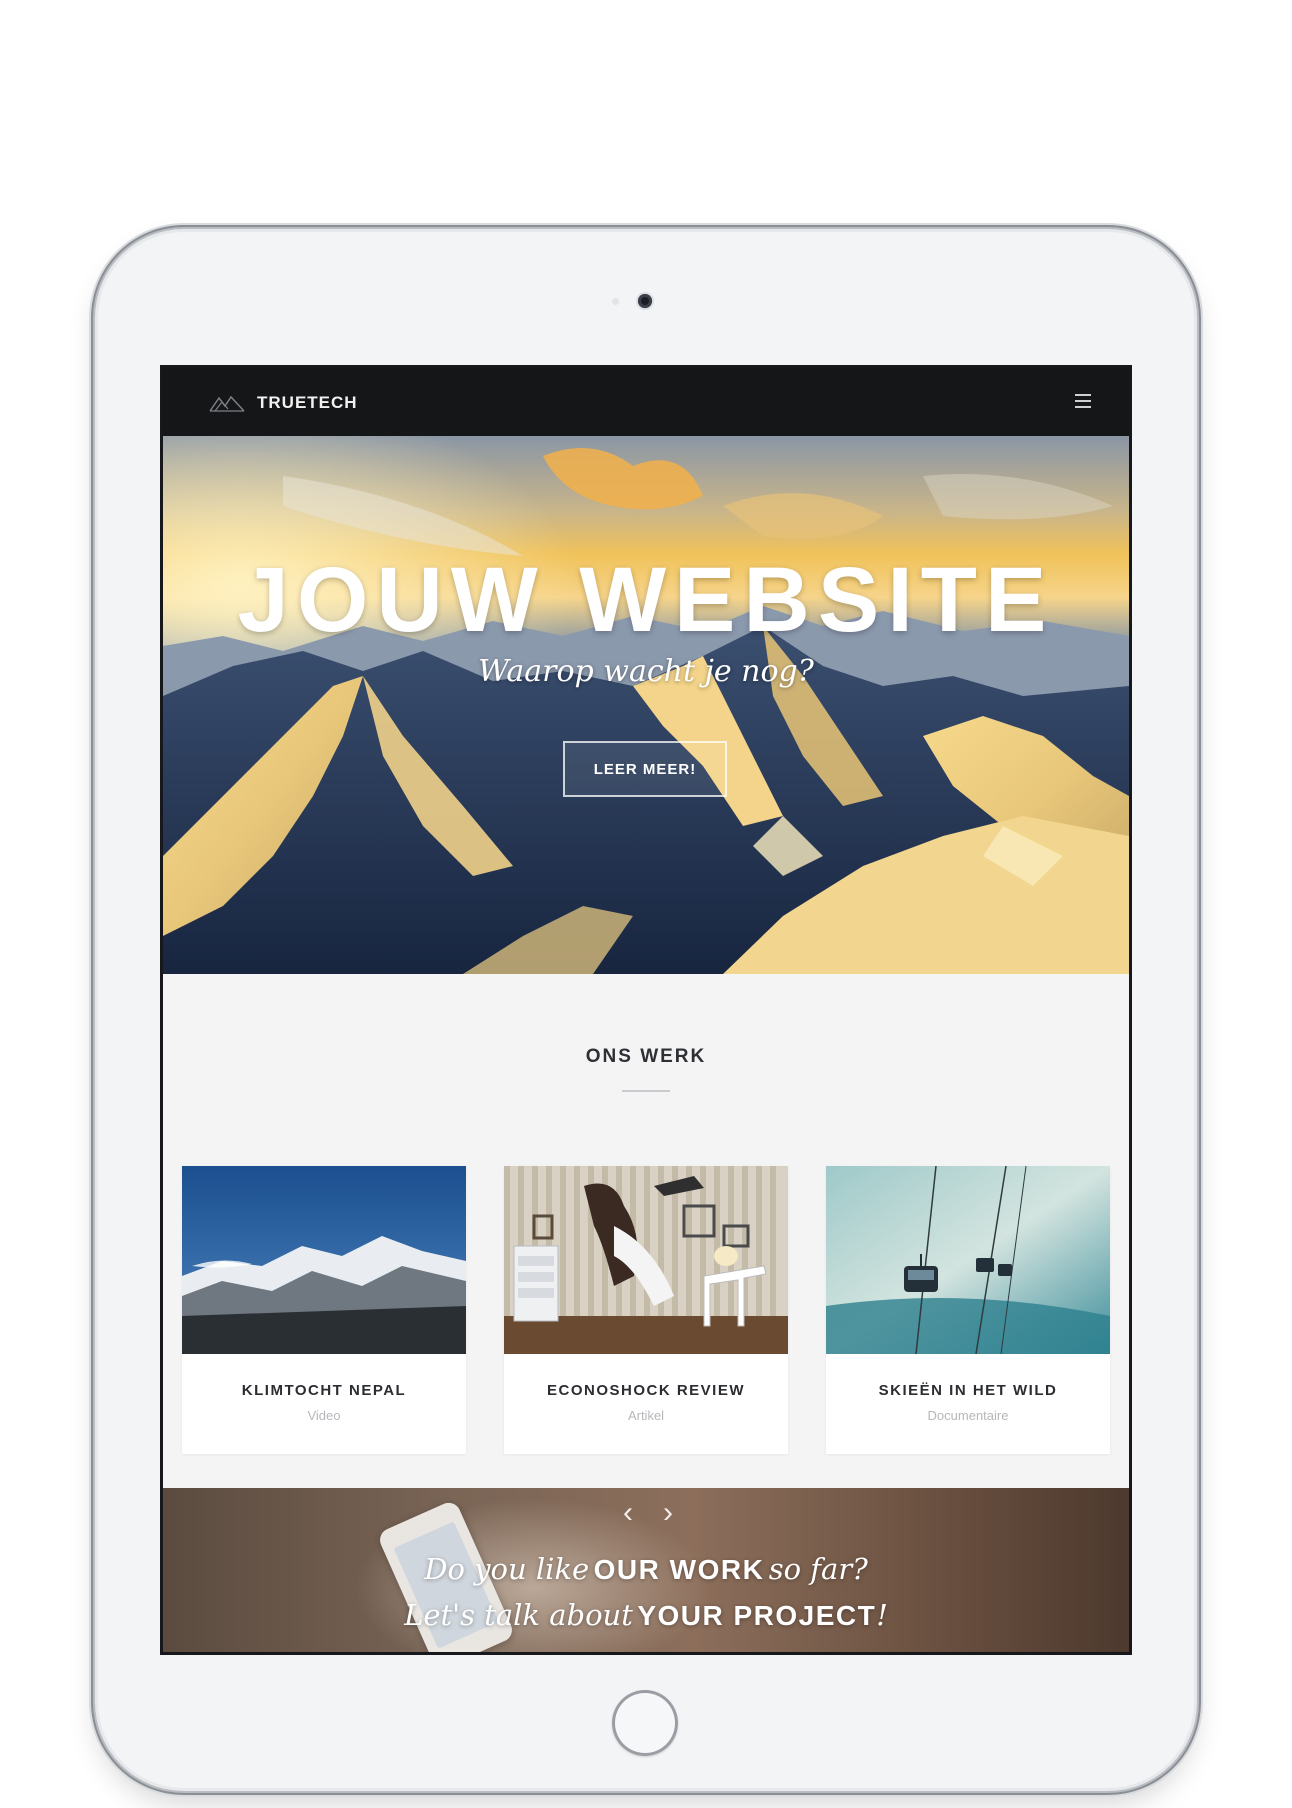 This screenshot has width=1292, height=1808. I want to click on chevron-left-icon: ‹, so click(628, 1513).